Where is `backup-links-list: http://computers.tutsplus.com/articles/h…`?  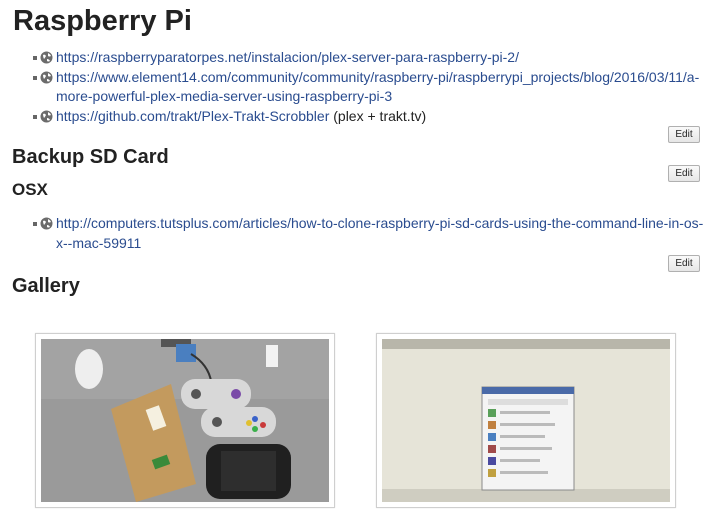
backup-links-list: http://computers.tutsplus.com/articles/h… is located at coordinates (371, 233).